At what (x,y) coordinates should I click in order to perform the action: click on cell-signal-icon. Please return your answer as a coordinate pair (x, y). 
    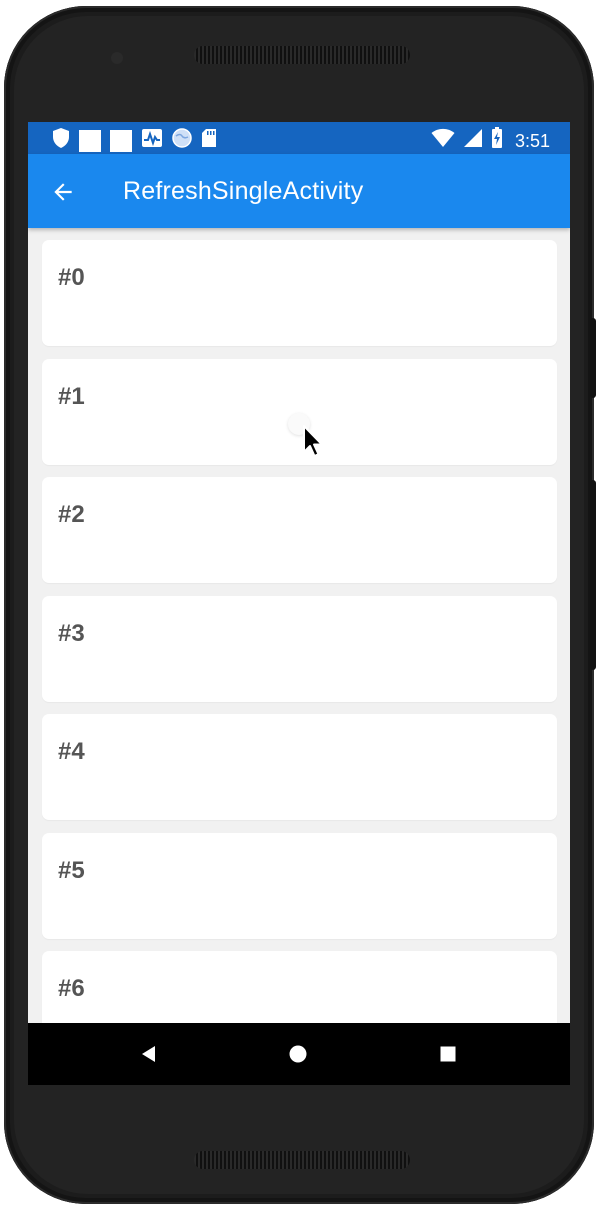
    Looking at the image, I should click on (473, 140).